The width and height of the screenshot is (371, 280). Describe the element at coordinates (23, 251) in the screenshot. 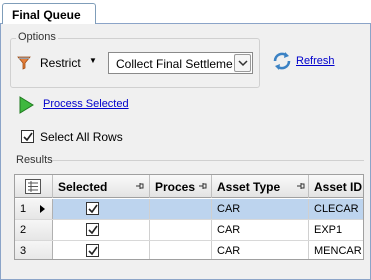

I see `row-number: 3` at that location.